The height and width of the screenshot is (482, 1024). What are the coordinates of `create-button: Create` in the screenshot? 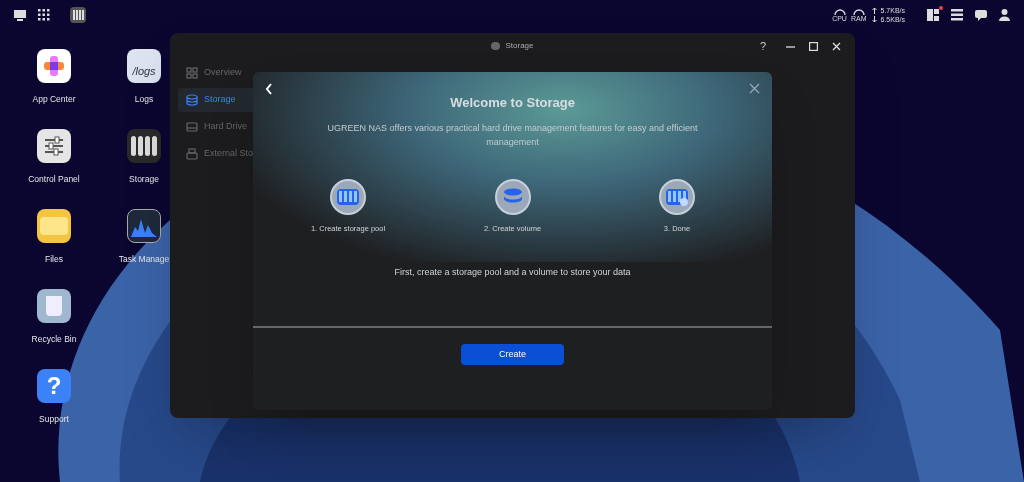 It's located at (512, 354).